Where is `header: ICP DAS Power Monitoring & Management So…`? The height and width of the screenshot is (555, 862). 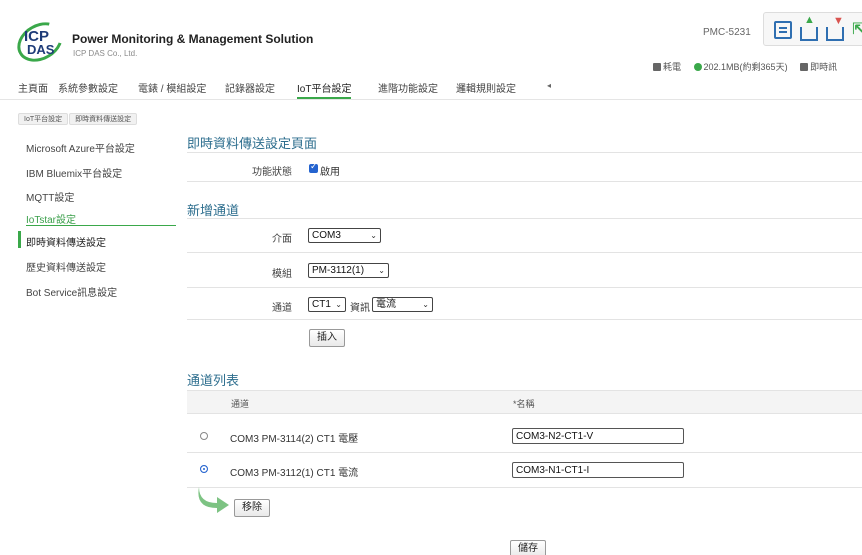
header: ICP DAS Power Monitoring & Management So… is located at coordinates (431, 38).